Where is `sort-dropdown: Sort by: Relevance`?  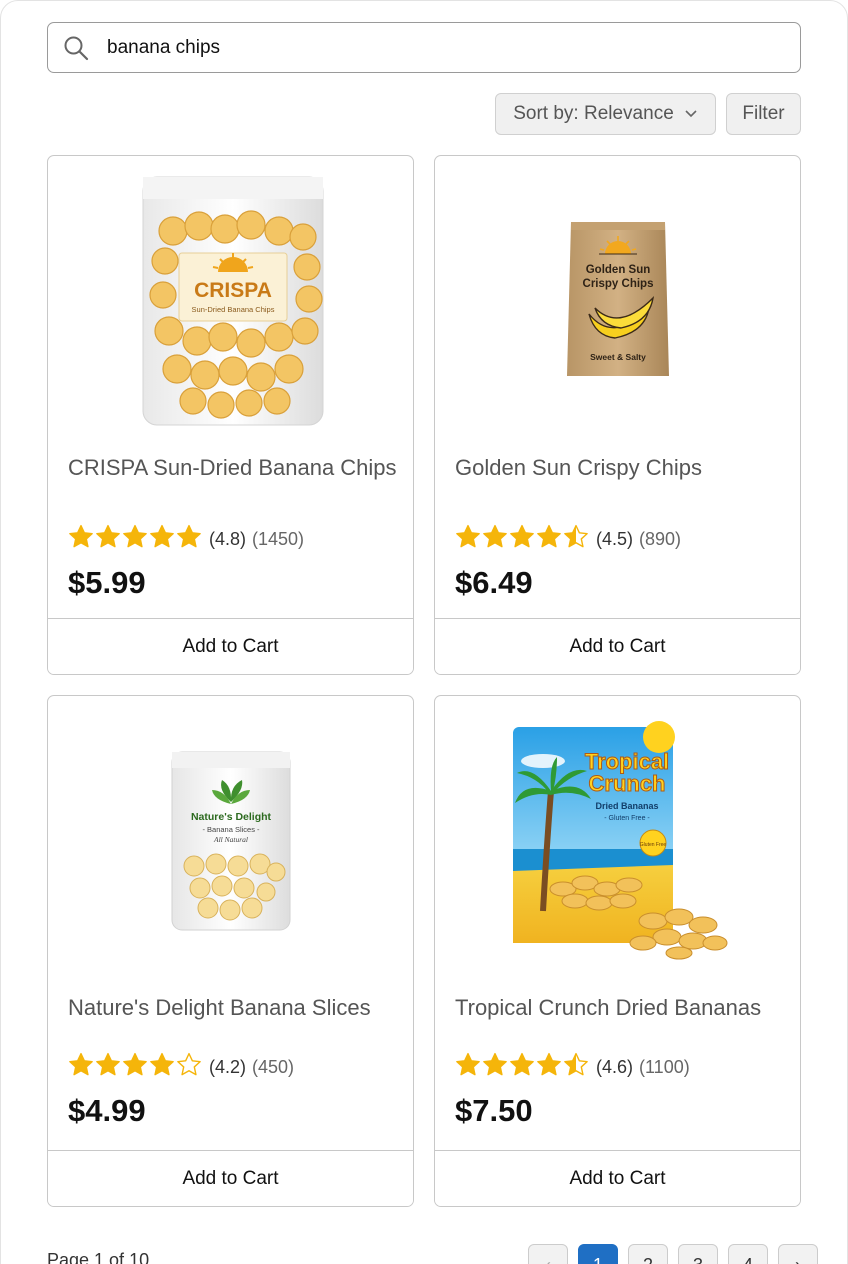 sort-dropdown: Sort by: Relevance is located at coordinates (605, 114).